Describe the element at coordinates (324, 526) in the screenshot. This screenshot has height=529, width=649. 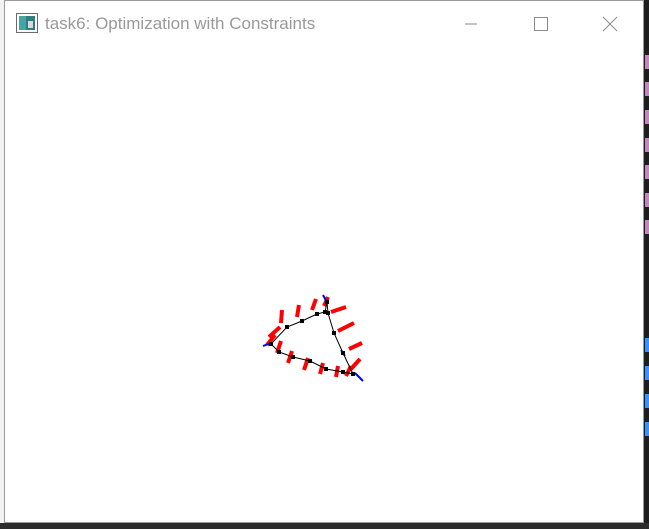
I see `background-editor-bottom` at that location.